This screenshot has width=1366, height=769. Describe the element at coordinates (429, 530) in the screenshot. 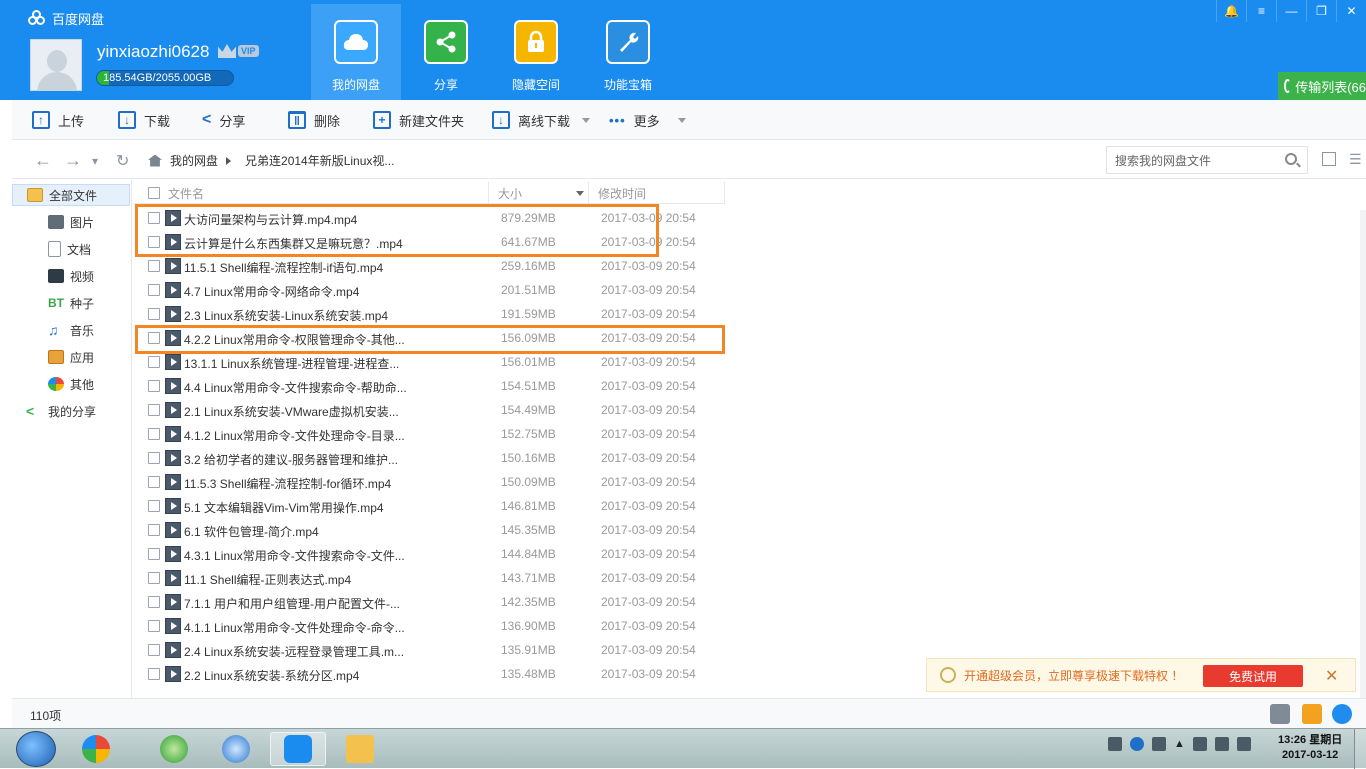

I see `table-row: 6.1 软件包管理-简介.mp4 145.35MB 2017-03-09 20:54` at that location.